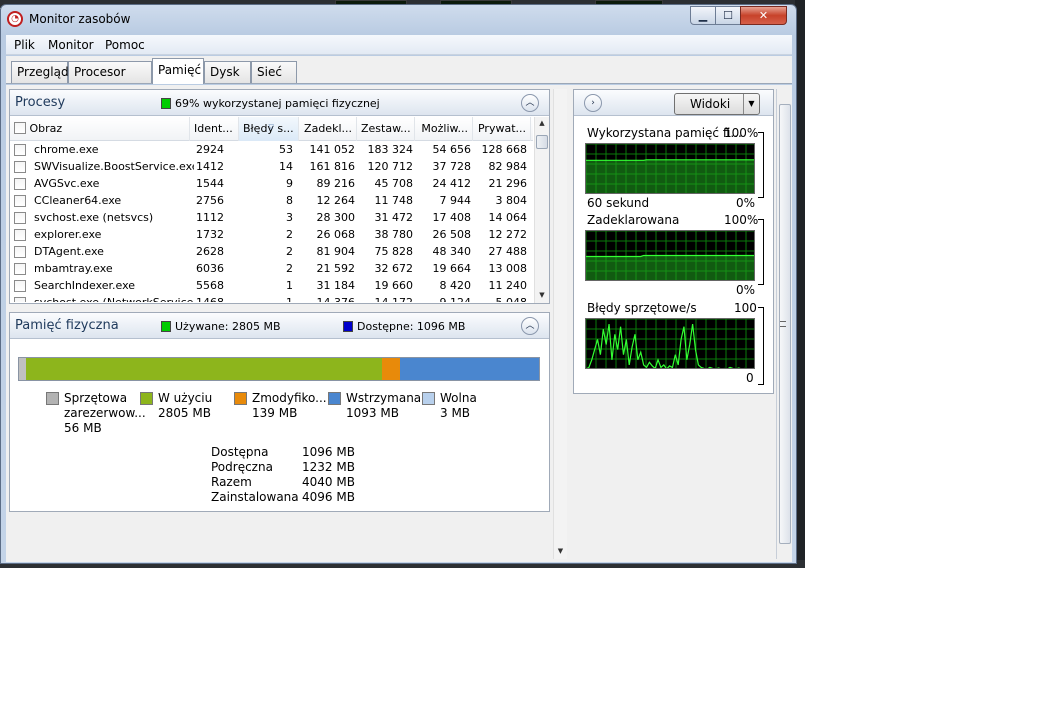 This screenshot has width=1056, height=708. I want to click on maximize-button: ☐, so click(728, 15).